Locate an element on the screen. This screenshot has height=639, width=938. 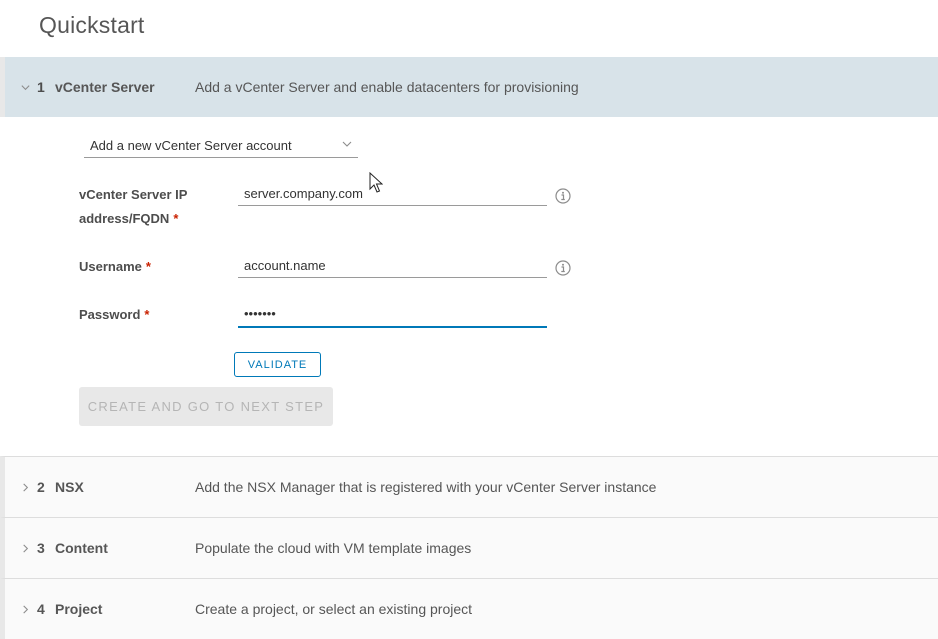
server-label-line2: address/FQDN is located at coordinates (124, 218).